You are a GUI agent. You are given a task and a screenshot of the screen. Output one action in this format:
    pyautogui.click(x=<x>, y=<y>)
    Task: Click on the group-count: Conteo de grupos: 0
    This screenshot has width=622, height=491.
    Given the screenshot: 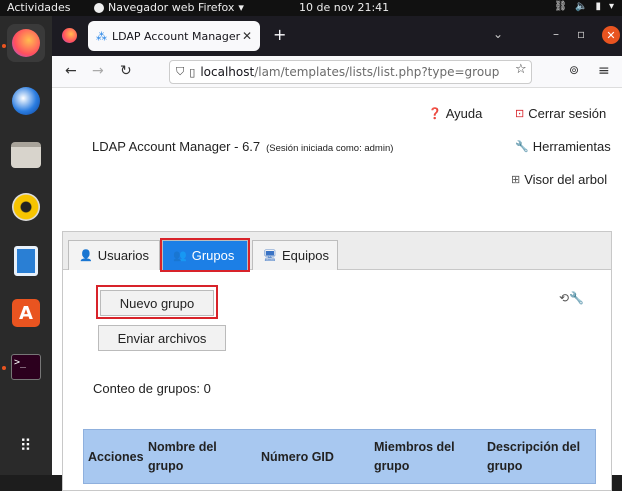 What is the action you would take?
    pyautogui.click(x=152, y=388)
    